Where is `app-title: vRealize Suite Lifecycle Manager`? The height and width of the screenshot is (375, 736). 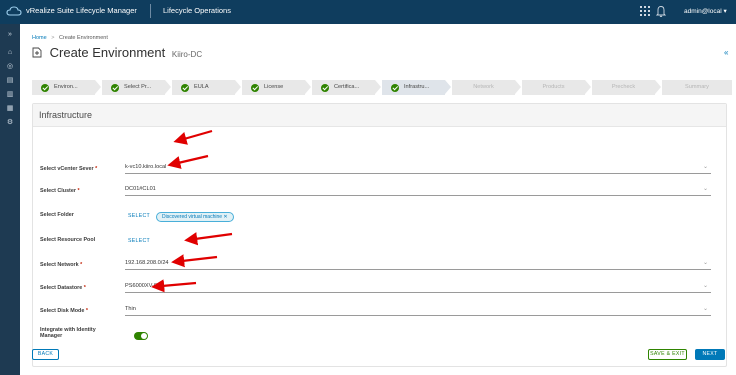
app-title: vRealize Suite Lifecycle Manager is located at coordinates (81, 10).